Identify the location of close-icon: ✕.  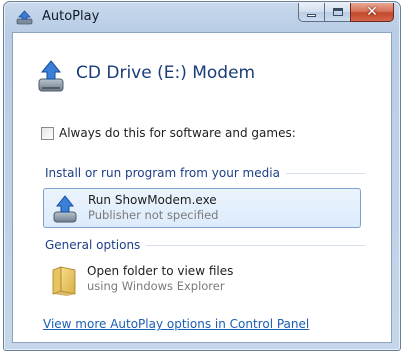
(372, 12).